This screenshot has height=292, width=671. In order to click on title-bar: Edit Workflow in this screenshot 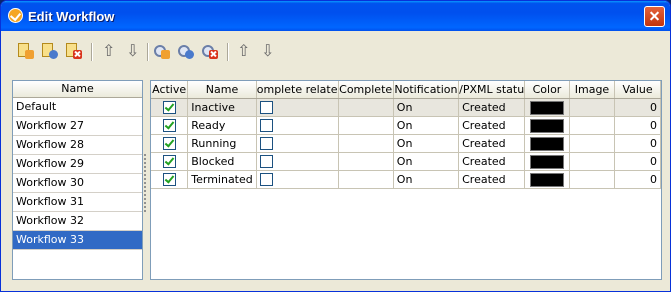, I will do `click(335, 16)`.